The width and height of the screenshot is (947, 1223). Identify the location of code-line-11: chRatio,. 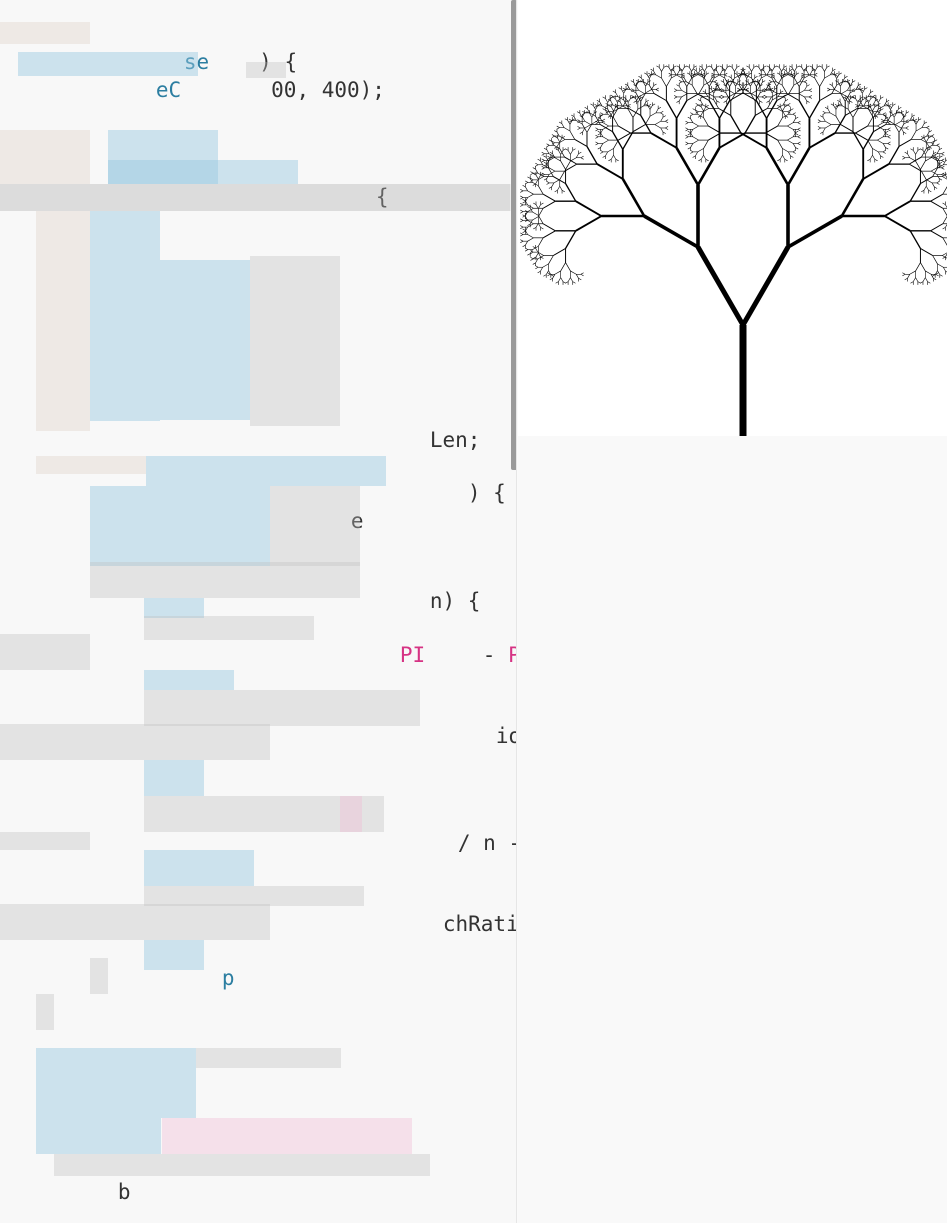
(441, 924).